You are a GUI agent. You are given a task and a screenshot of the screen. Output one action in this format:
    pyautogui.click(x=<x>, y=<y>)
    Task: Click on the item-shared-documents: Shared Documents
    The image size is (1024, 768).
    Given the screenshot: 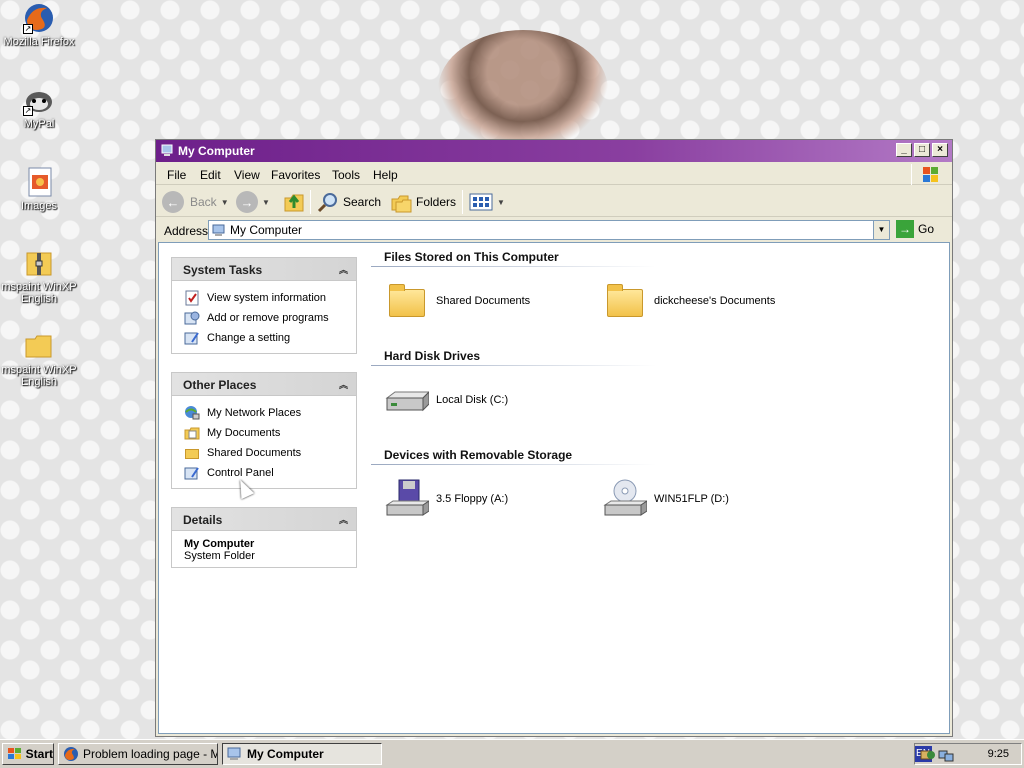 What is the action you would take?
    pyautogui.click(x=457, y=301)
    